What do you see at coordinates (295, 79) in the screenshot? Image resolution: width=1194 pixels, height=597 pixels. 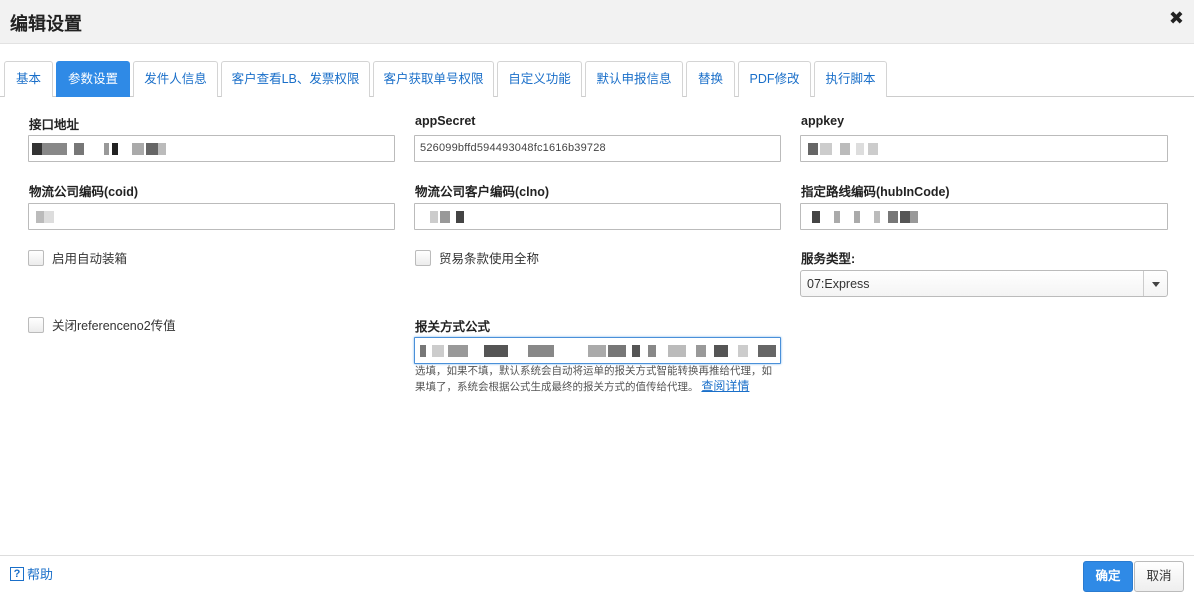 I see `tab-customer-lb-invoice: 客户查看LB、发票权限` at bounding box center [295, 79].